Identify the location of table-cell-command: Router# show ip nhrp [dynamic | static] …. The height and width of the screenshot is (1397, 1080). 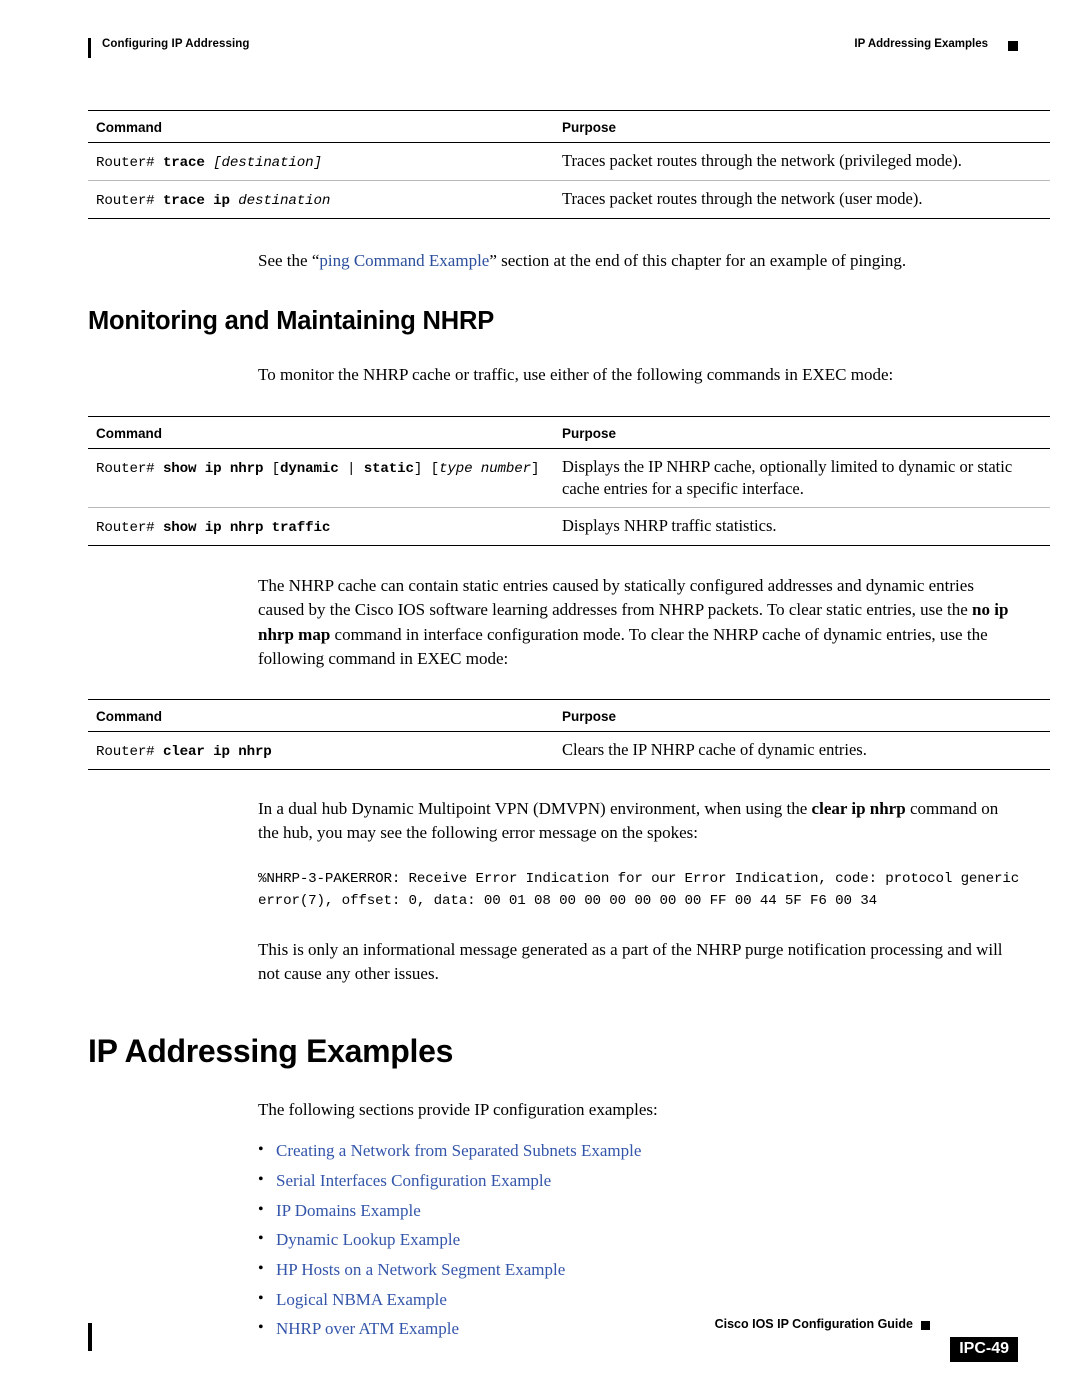
(321, 478).